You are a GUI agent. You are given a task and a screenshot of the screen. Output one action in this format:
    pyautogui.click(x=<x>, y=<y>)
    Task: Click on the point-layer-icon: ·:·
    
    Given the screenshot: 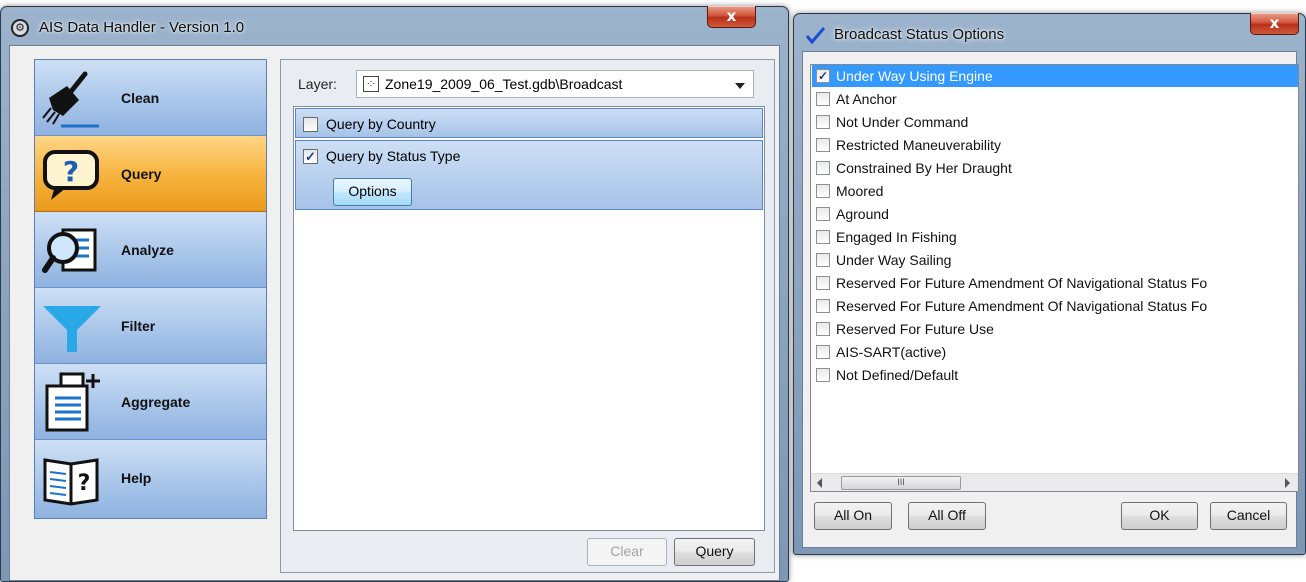 What is the action you would take?
    pyautogui.click(x=371, y=84)
    